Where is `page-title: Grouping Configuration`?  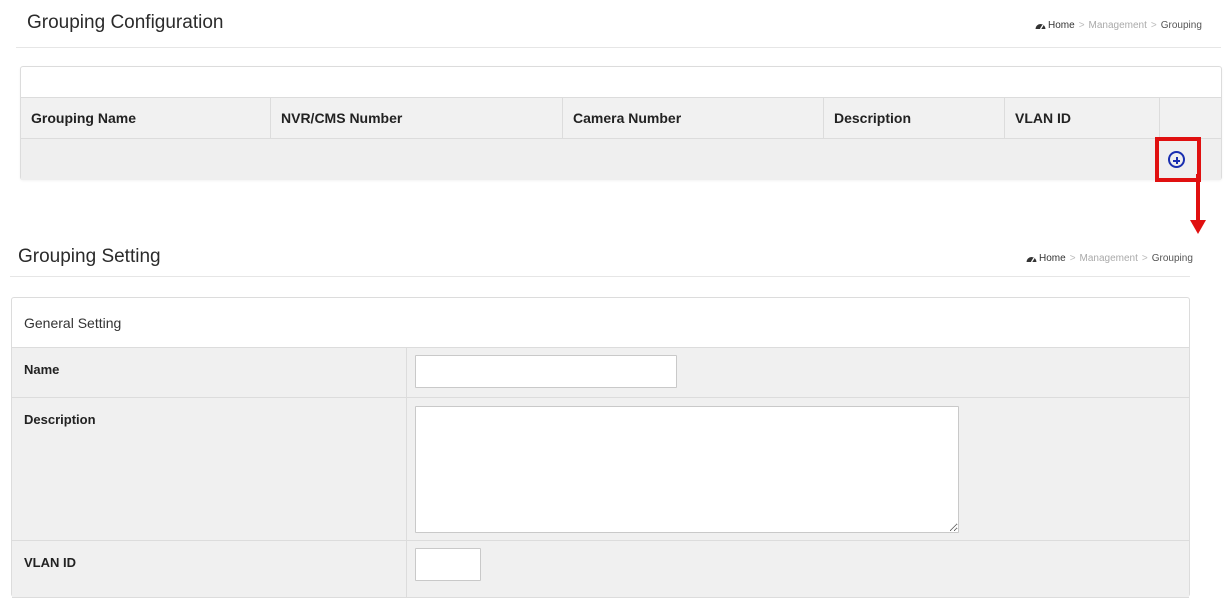 page-title: Grouping Configuration is located at coordinates (125, 22).